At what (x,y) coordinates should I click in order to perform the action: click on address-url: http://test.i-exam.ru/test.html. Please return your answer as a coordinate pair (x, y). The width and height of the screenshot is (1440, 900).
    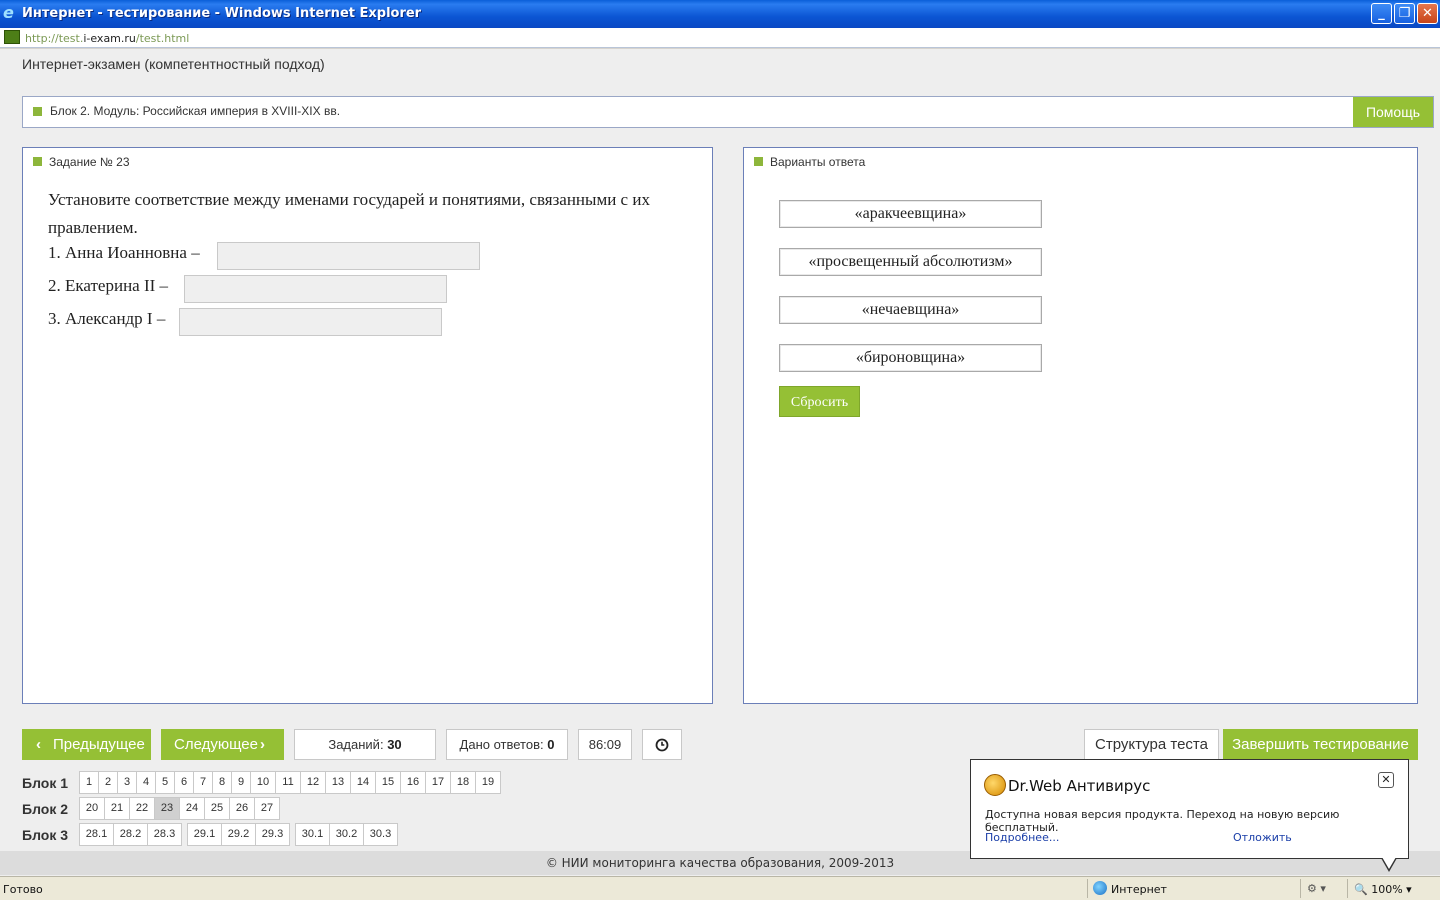
    Looking at the image, I should click on (107, 38).